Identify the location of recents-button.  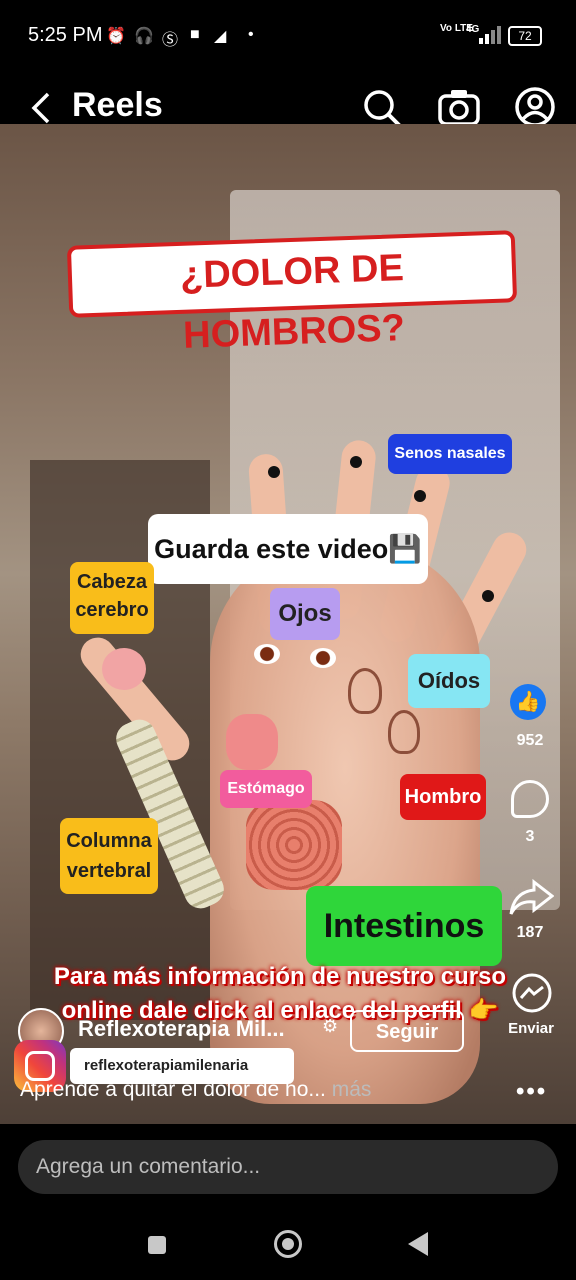
(157, 1245).